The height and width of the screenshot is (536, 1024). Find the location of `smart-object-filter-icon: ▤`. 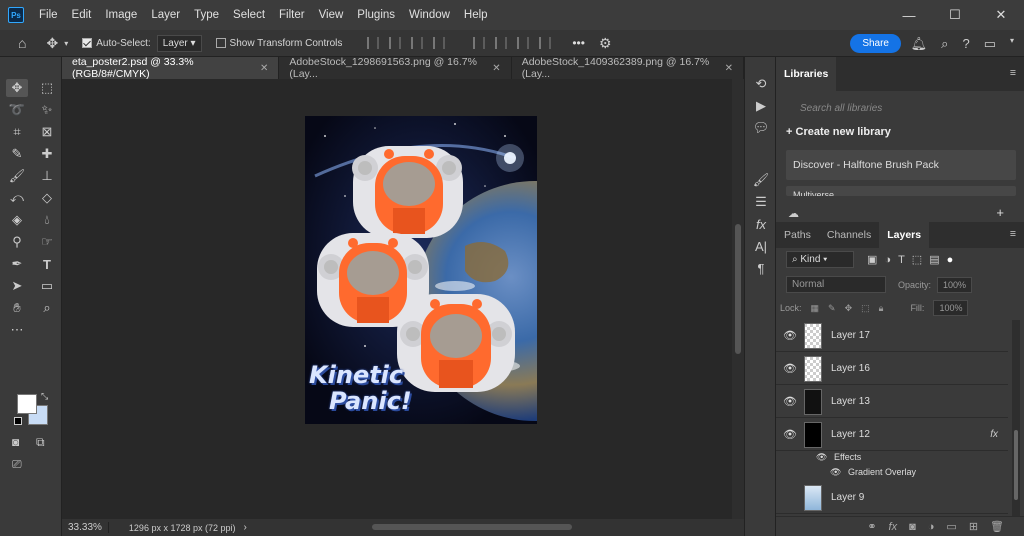

smart-object-filter-icon: ▤ is located at coordinates (934, 259).